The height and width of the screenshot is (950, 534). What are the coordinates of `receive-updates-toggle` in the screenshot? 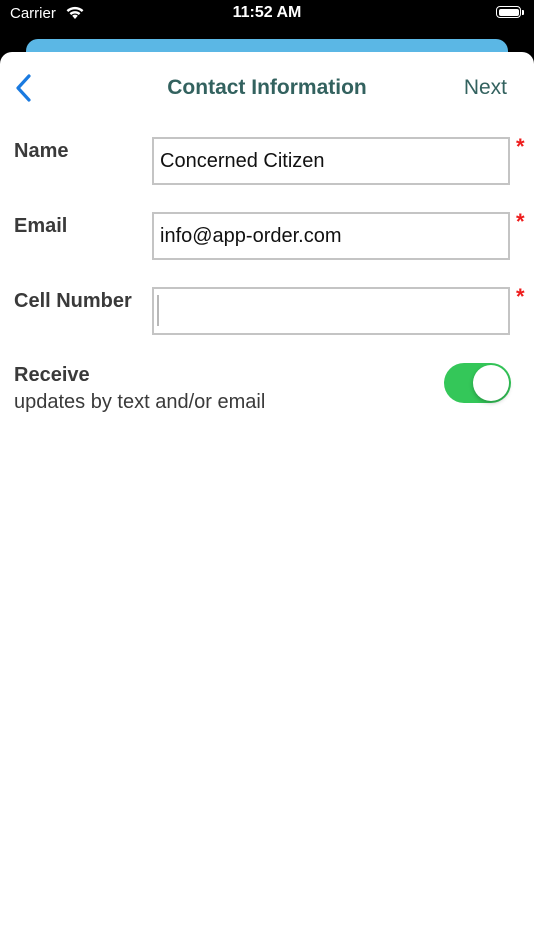 It's located at (477, 383).